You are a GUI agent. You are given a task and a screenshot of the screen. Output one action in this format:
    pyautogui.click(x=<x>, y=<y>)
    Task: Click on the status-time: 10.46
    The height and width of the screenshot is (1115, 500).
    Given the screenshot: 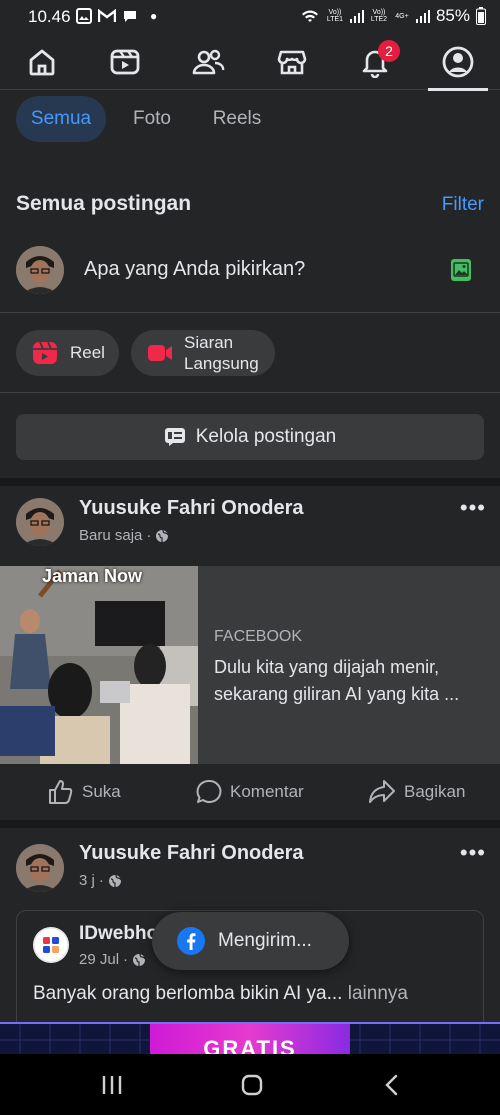 What is the action you would take?
    pyautogui.click(x=49, y=16)
    